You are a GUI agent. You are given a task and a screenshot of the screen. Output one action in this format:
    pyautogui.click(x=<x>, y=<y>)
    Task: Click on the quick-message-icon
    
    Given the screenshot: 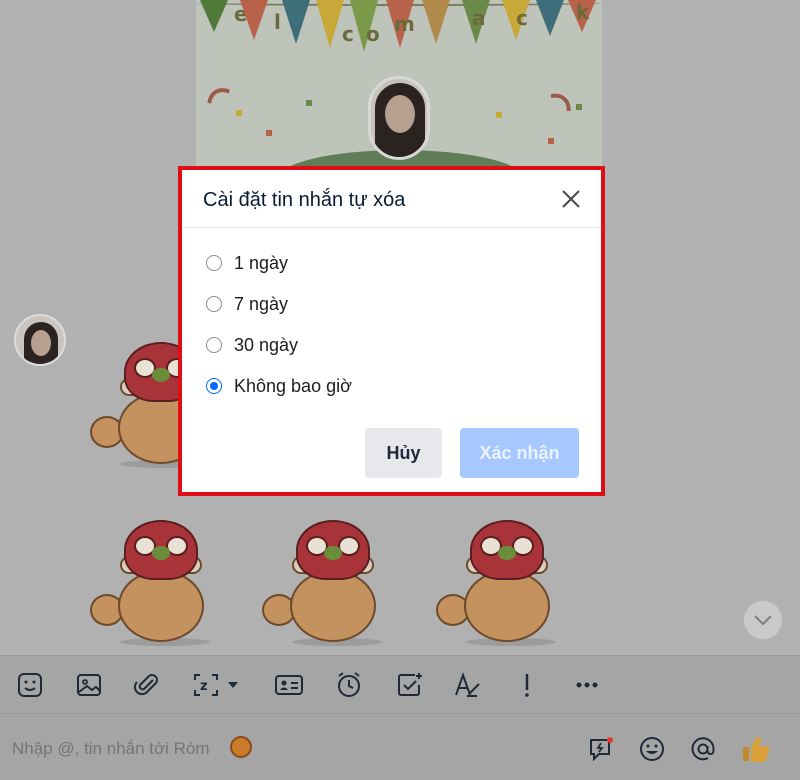 What is the action you would take?
    pyautogui.click(x=601, y=749)
    